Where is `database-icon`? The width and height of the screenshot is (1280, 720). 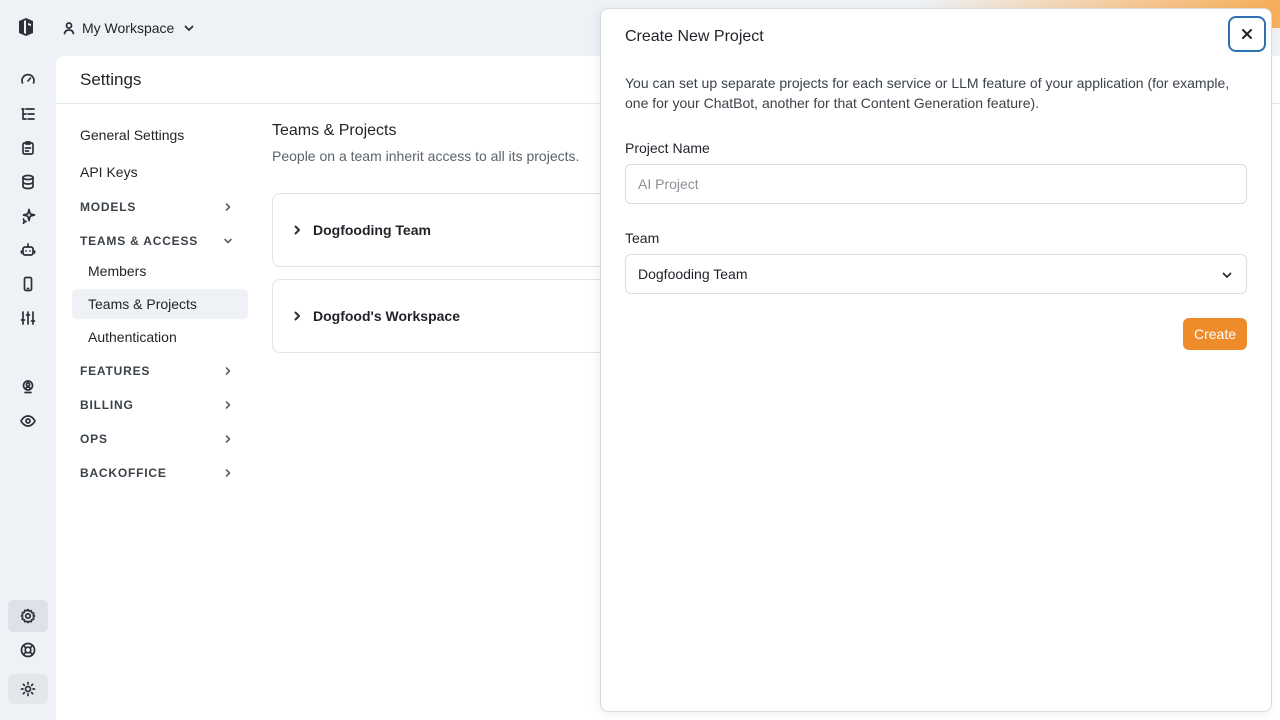
database-icon is located at coordinates (28, 182).